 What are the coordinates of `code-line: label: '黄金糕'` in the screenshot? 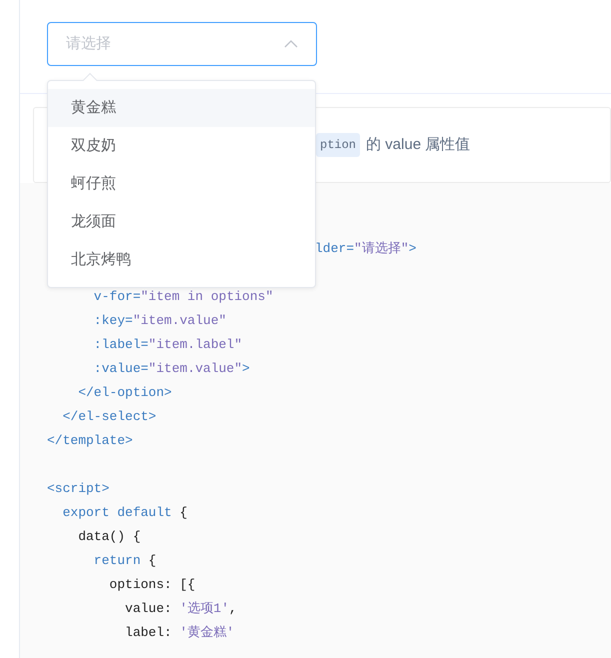 It's located at (179, 633).